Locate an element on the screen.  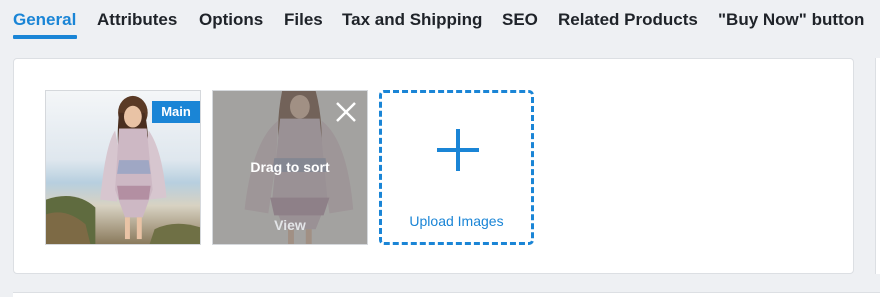
upload-images-button: Upload Images is located at coordinates (456, 167).